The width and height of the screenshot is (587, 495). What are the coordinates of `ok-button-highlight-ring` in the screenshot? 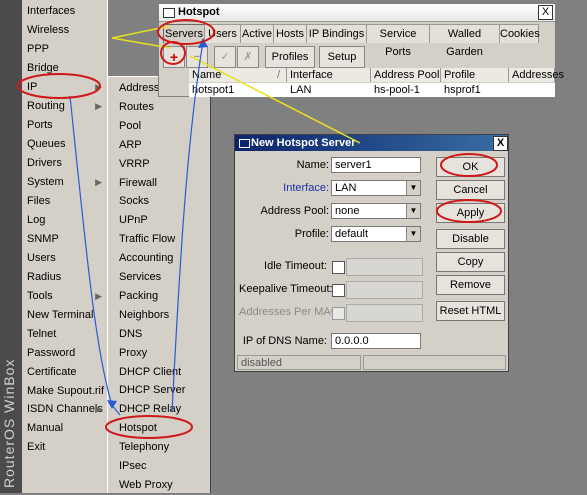 It's located at (469, 165).